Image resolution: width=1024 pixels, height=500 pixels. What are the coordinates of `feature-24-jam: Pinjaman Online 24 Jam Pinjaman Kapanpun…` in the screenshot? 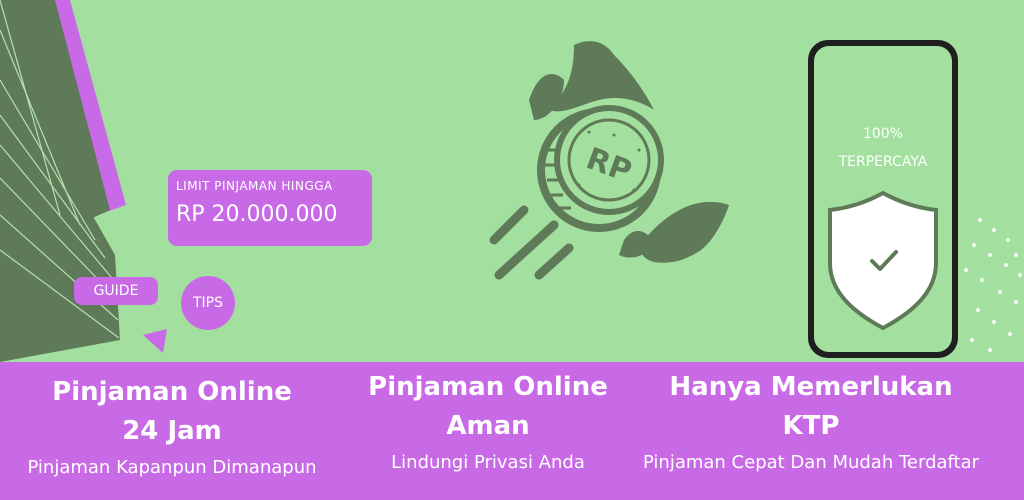 It's located at (172, 421).